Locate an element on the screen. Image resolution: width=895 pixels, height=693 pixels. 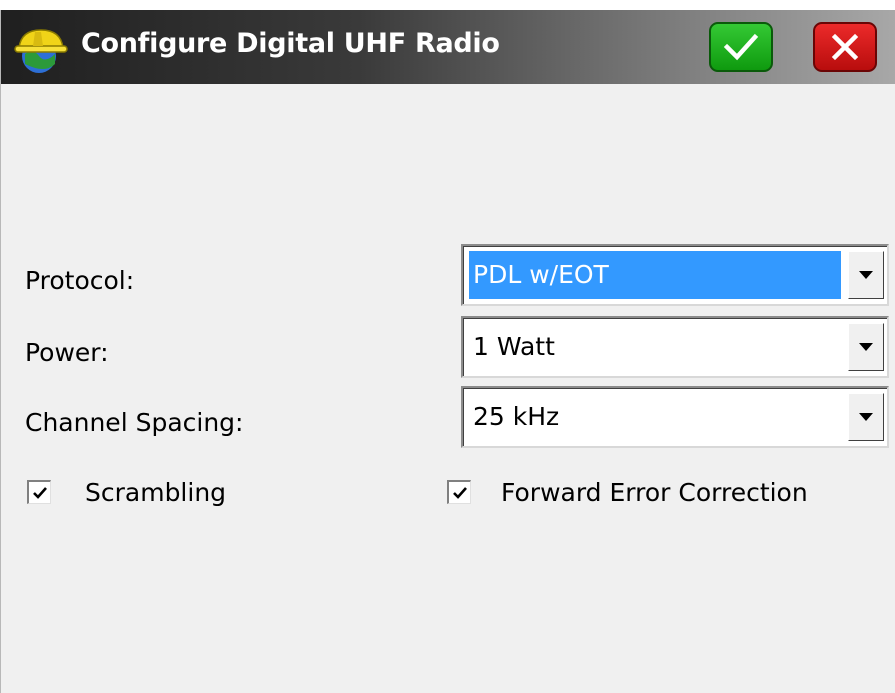
protocol-value: PDL w/EOT is located at coordinates (655, 275).